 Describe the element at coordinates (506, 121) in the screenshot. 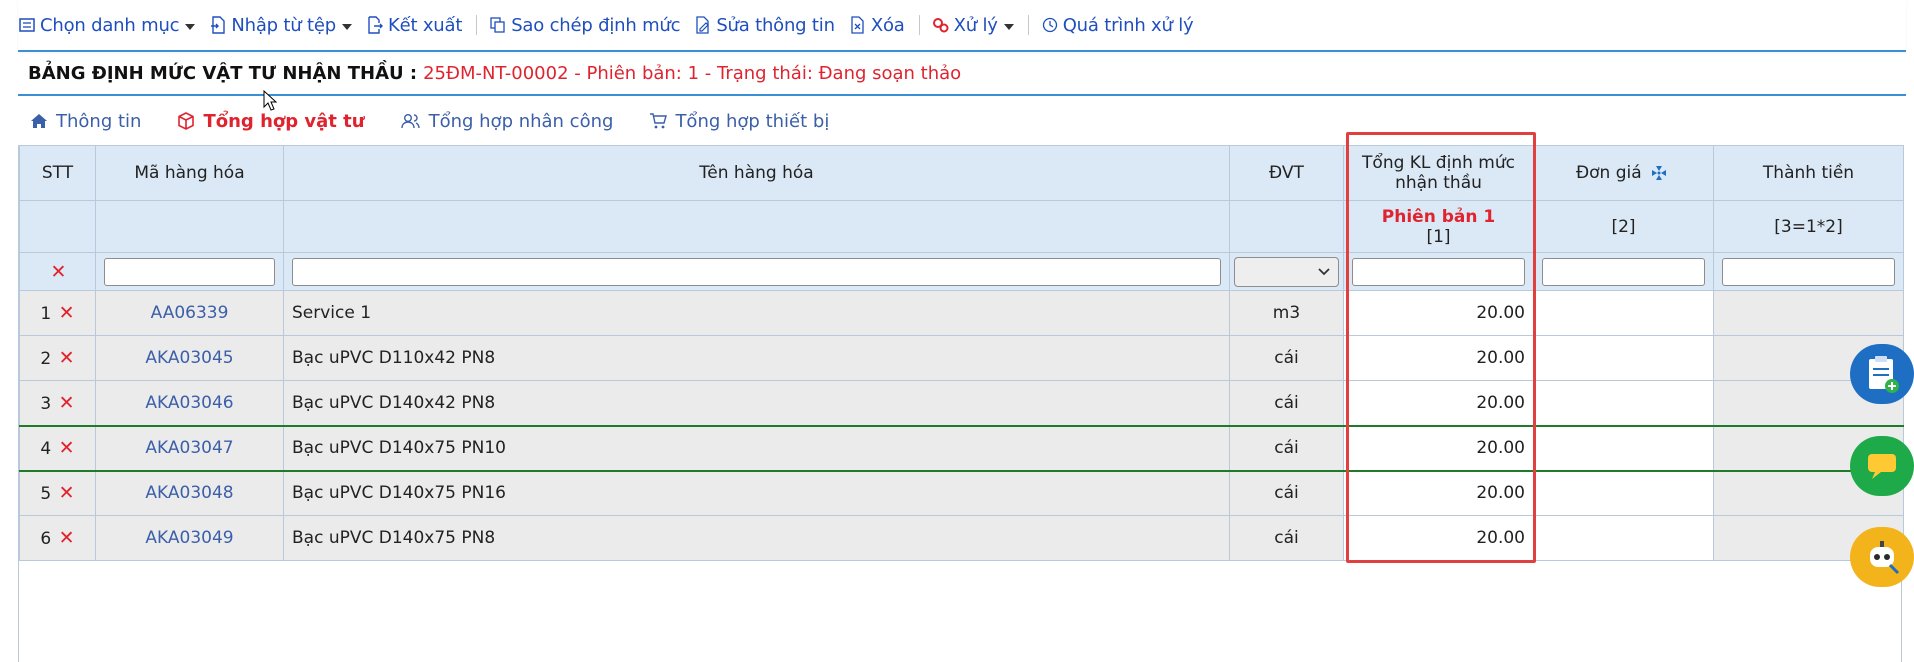

I see `tab-labor-summary: Tổng hợp nhân công` at that location.